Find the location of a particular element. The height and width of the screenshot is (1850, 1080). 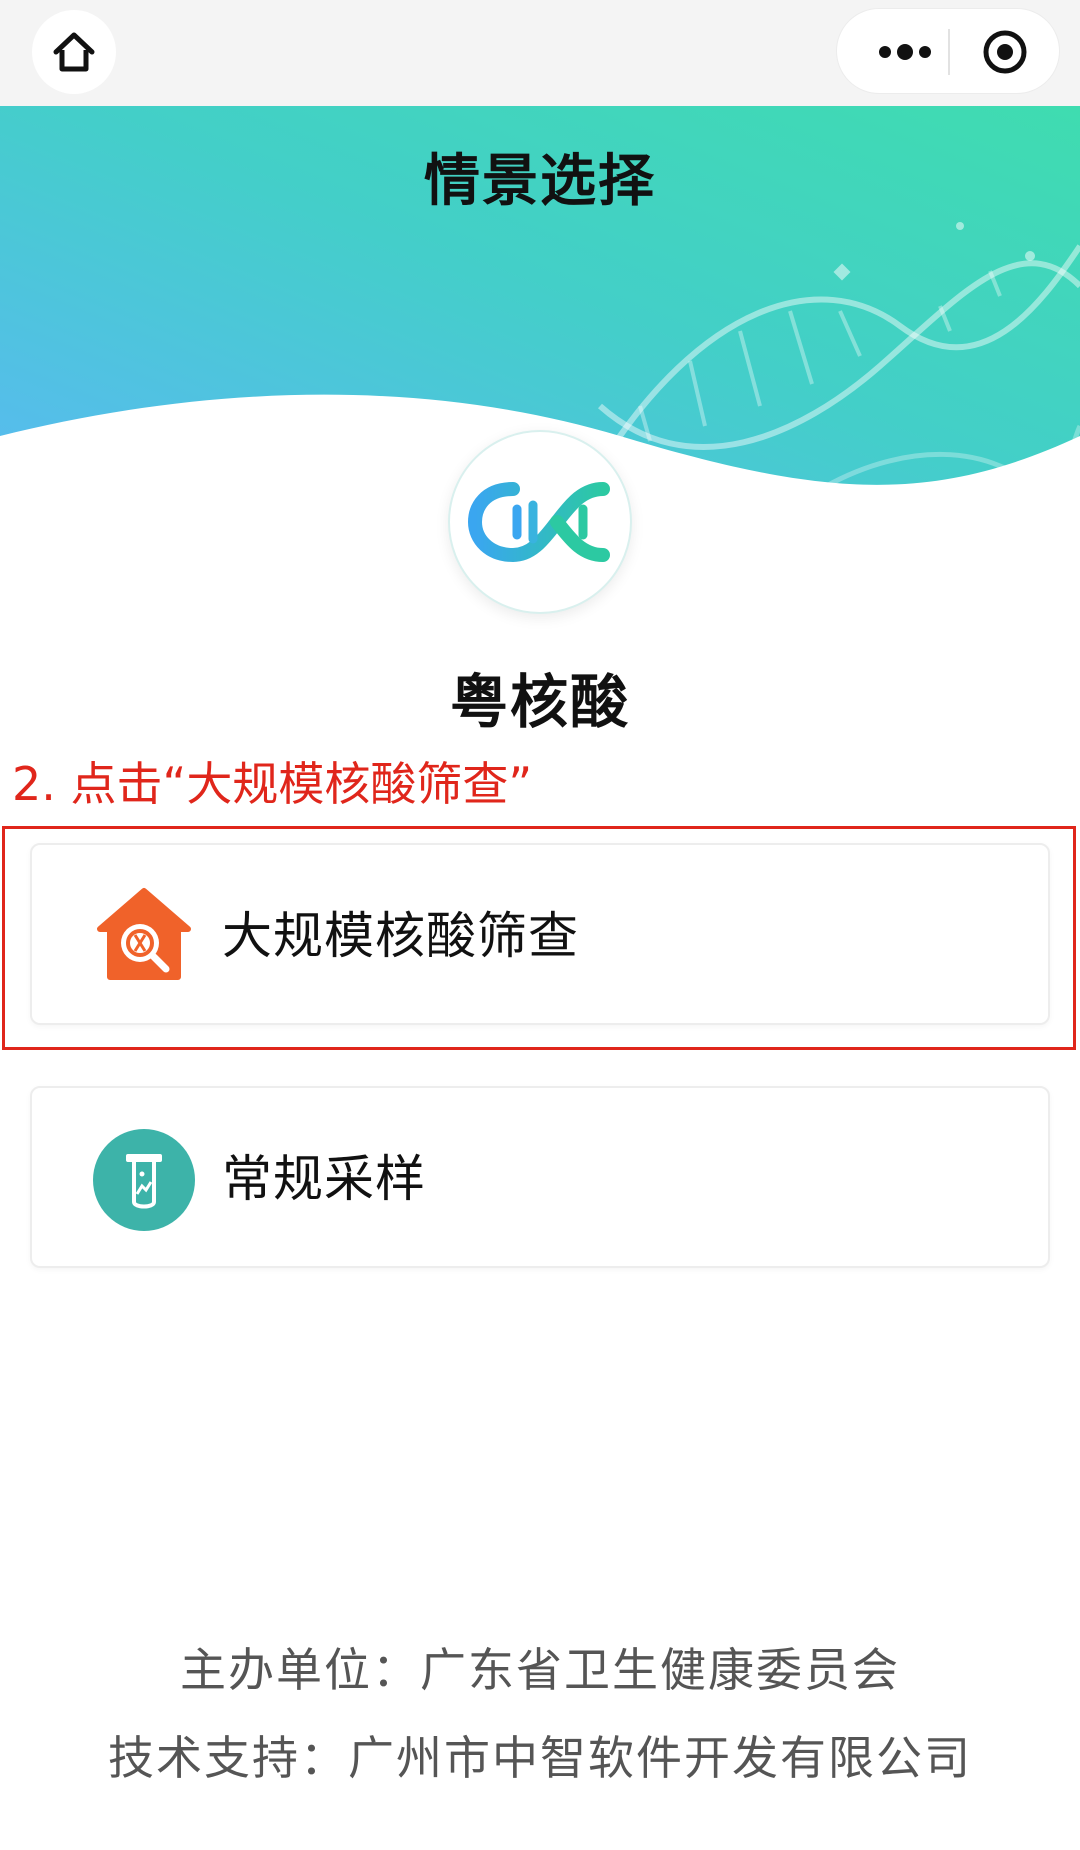

house-search-icon is located at coordinates (144, 937).